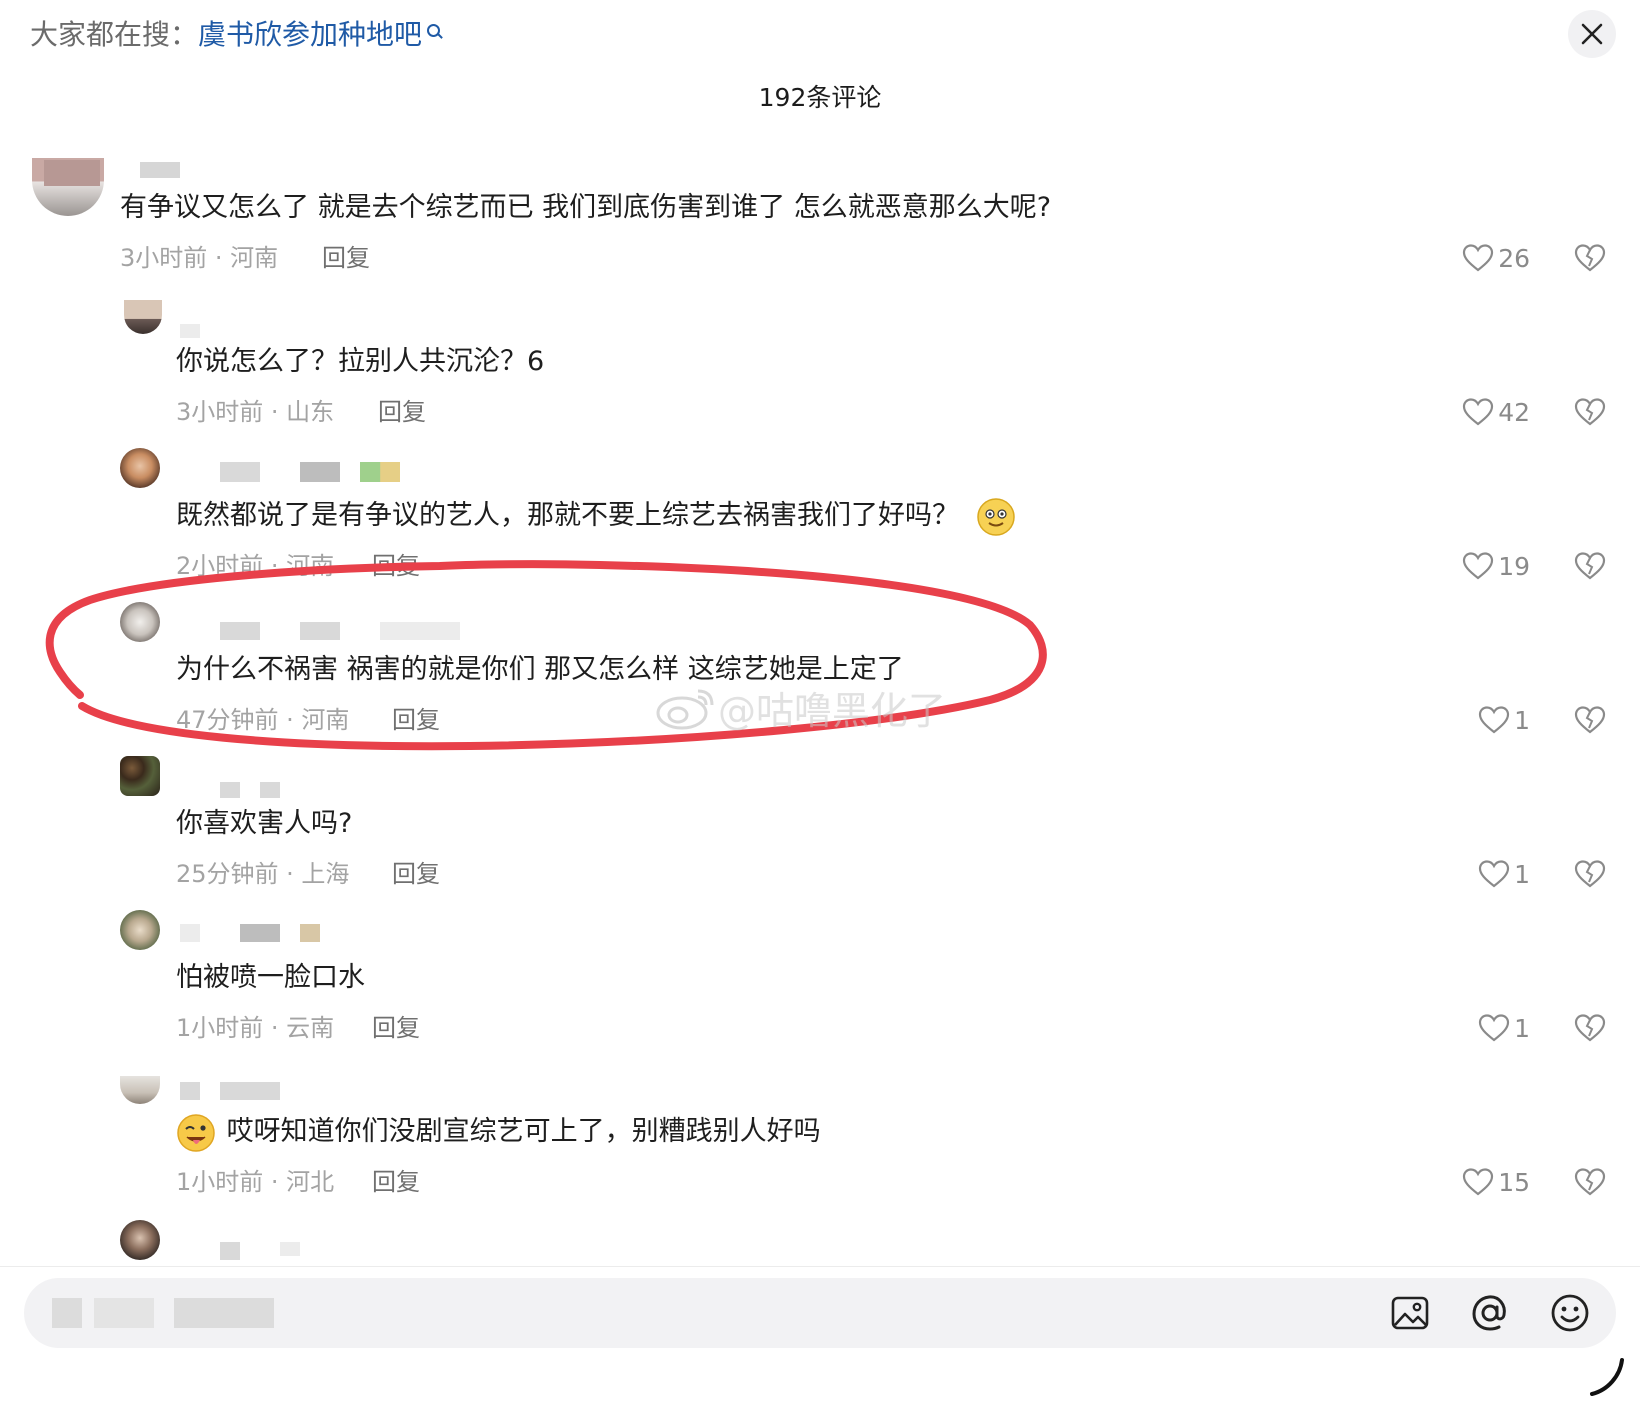 This screenshot has height=1402, width=1640. What do you see at coordinates (255, 1028) in the screenshot?
I see `comment-meta: 1小时前 · 云南` at bounding box center [255, 1028].